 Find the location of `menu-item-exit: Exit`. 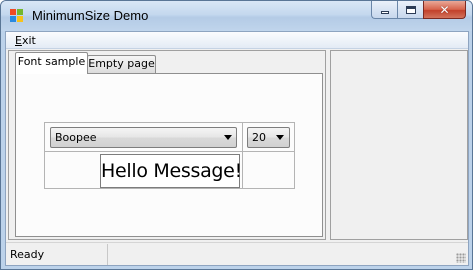

menu-item-exit: Exit is located at coordinates (25, 40).